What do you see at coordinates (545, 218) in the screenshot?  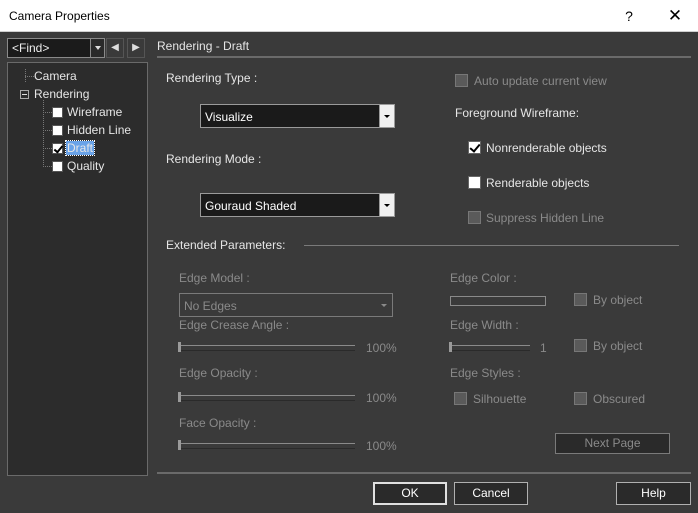 I see `suppress-hidden-line-label: Suppress Hidden Line` at bounding box center [545, 218].